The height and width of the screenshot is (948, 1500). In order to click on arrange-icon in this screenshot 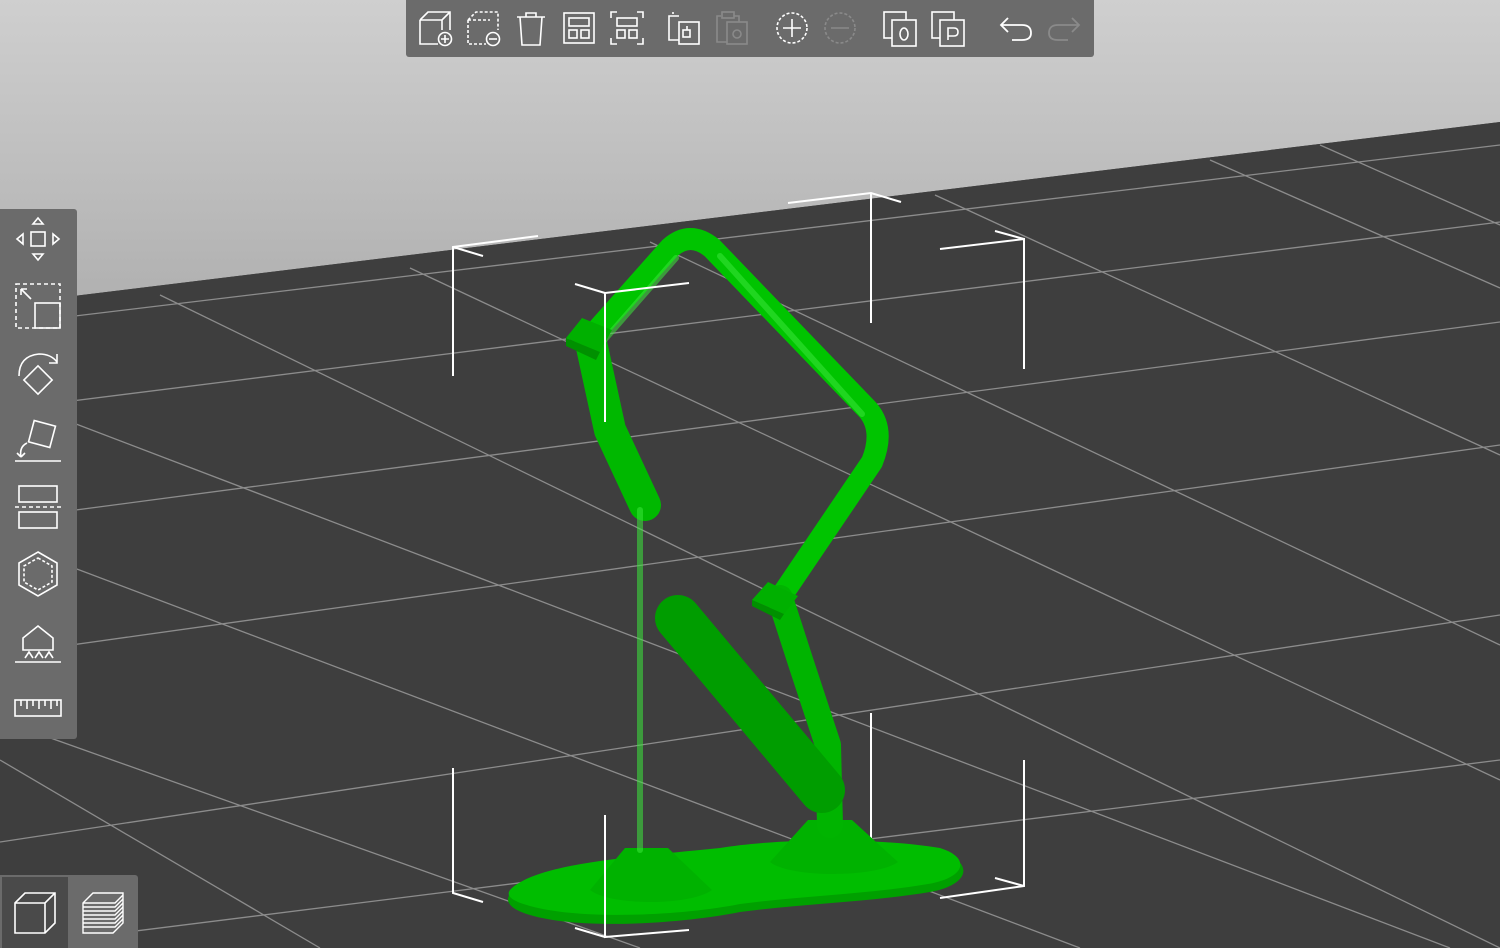, I will do `click(579, 28)`.